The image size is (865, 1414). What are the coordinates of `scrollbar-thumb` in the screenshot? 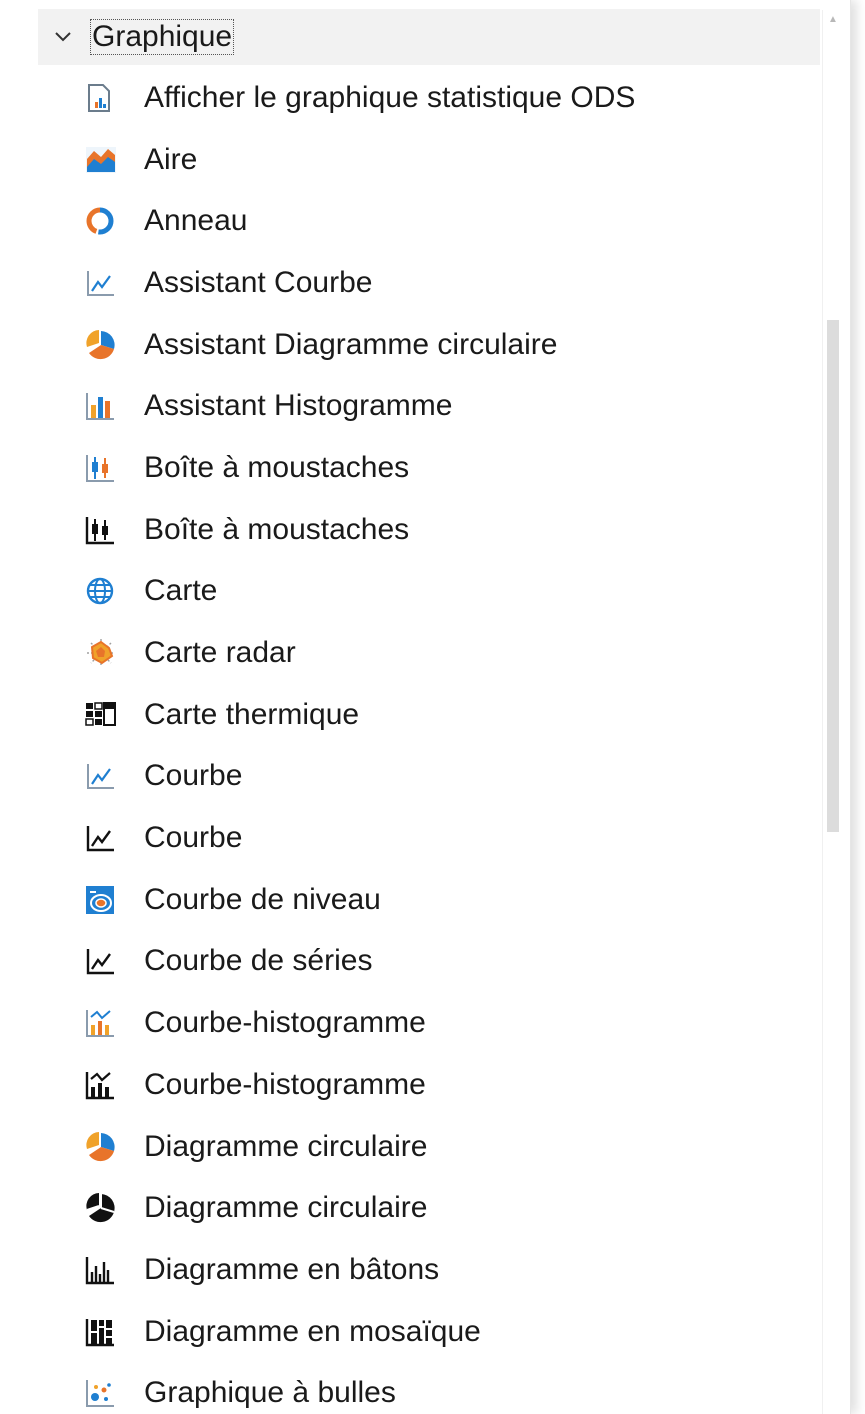 It's located at (833, 576).